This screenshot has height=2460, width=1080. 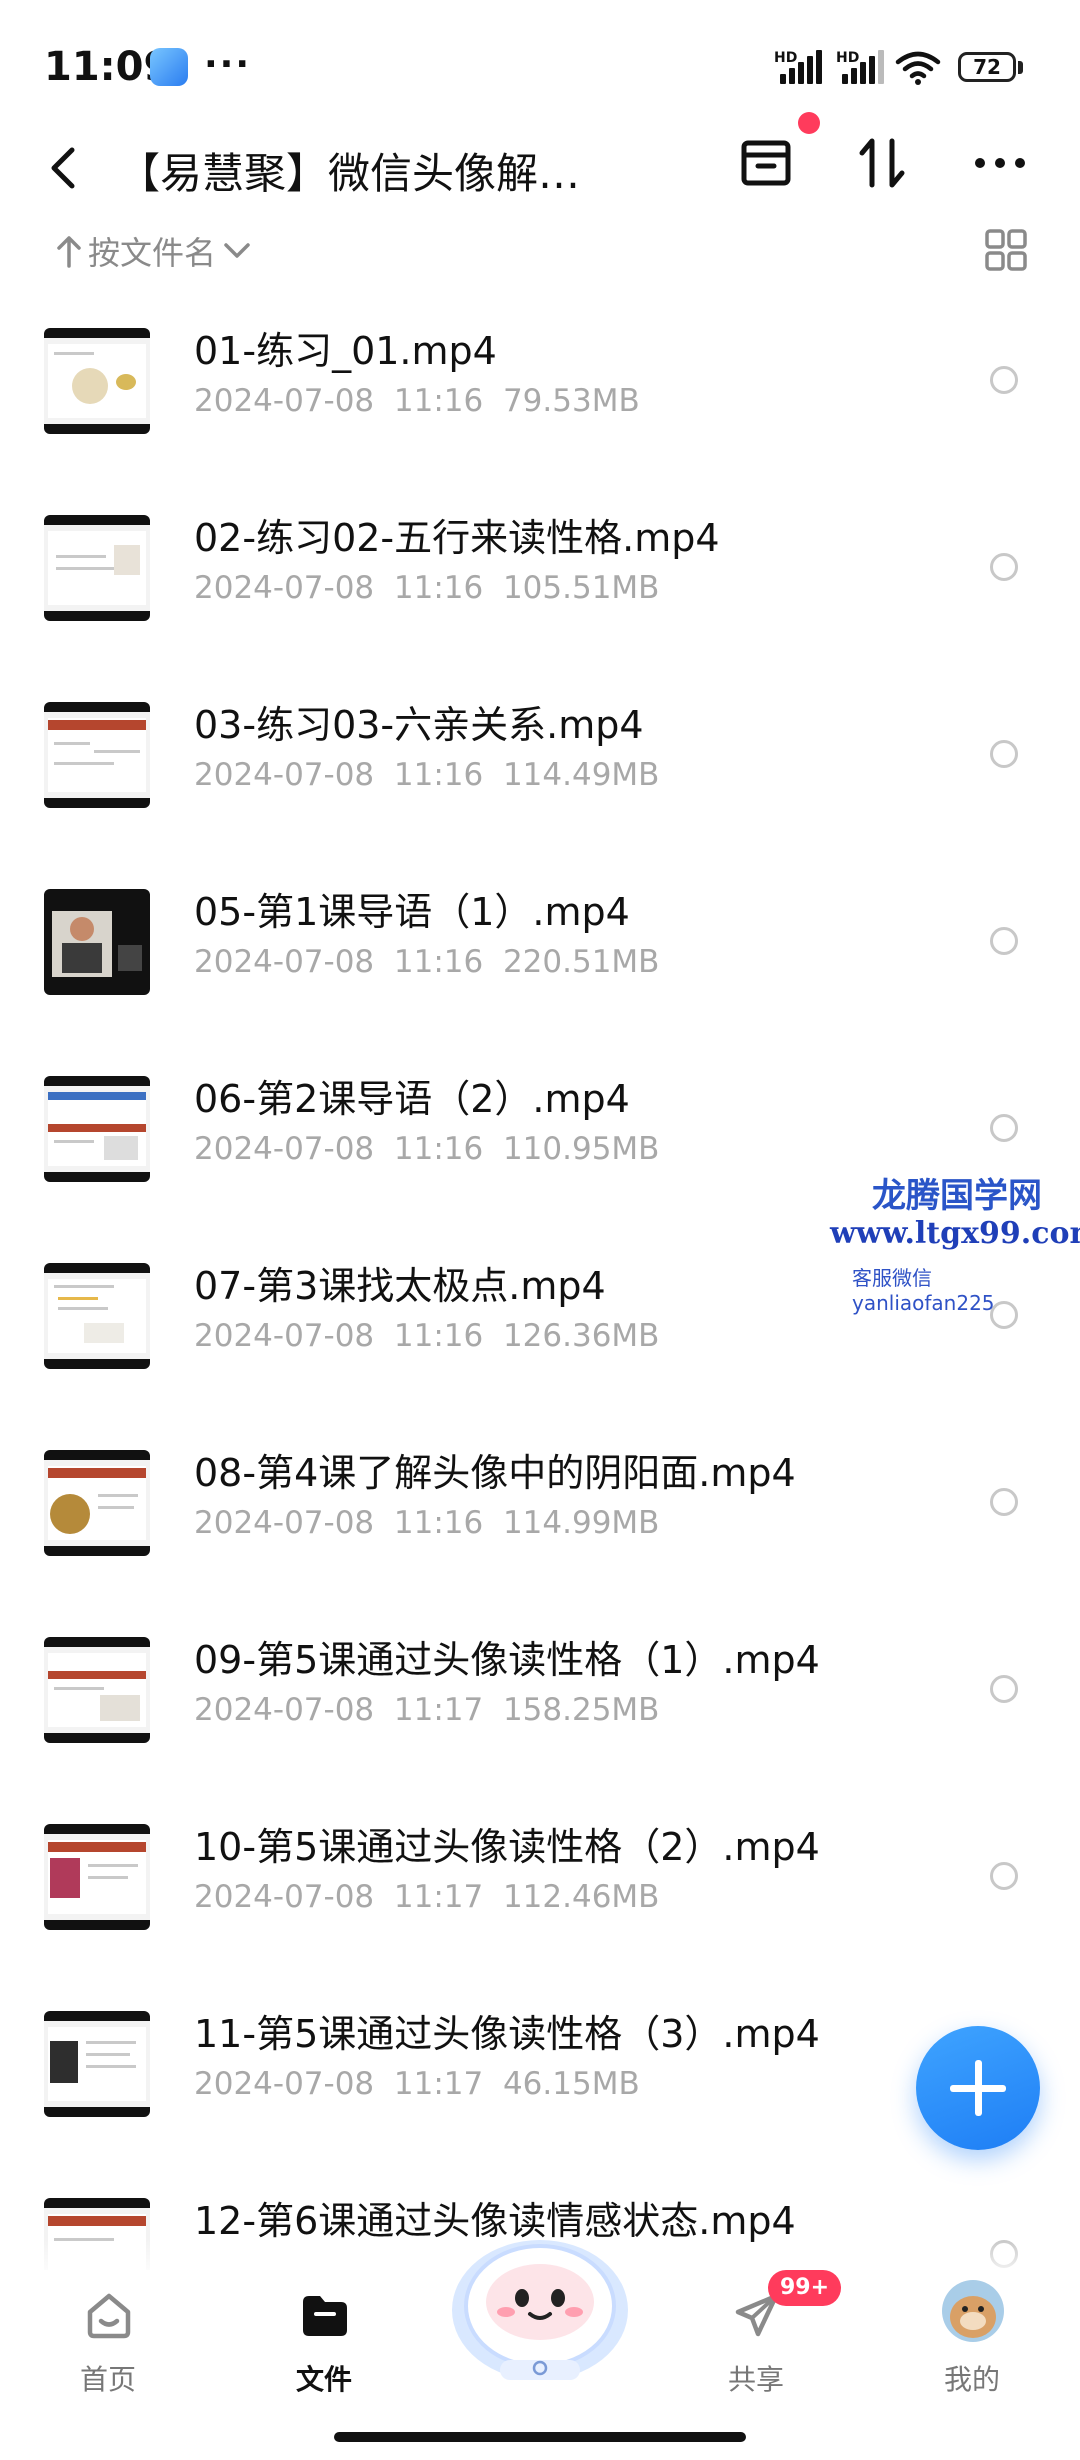 I want to click on wifi-icon, so click(x=918, y=68).